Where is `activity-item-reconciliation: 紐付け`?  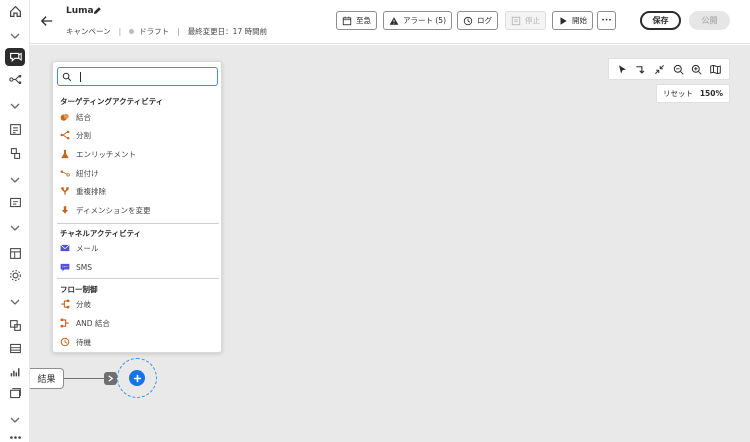
activity-item-reconciliation: 紐付け is located at coordinates (138, 173).